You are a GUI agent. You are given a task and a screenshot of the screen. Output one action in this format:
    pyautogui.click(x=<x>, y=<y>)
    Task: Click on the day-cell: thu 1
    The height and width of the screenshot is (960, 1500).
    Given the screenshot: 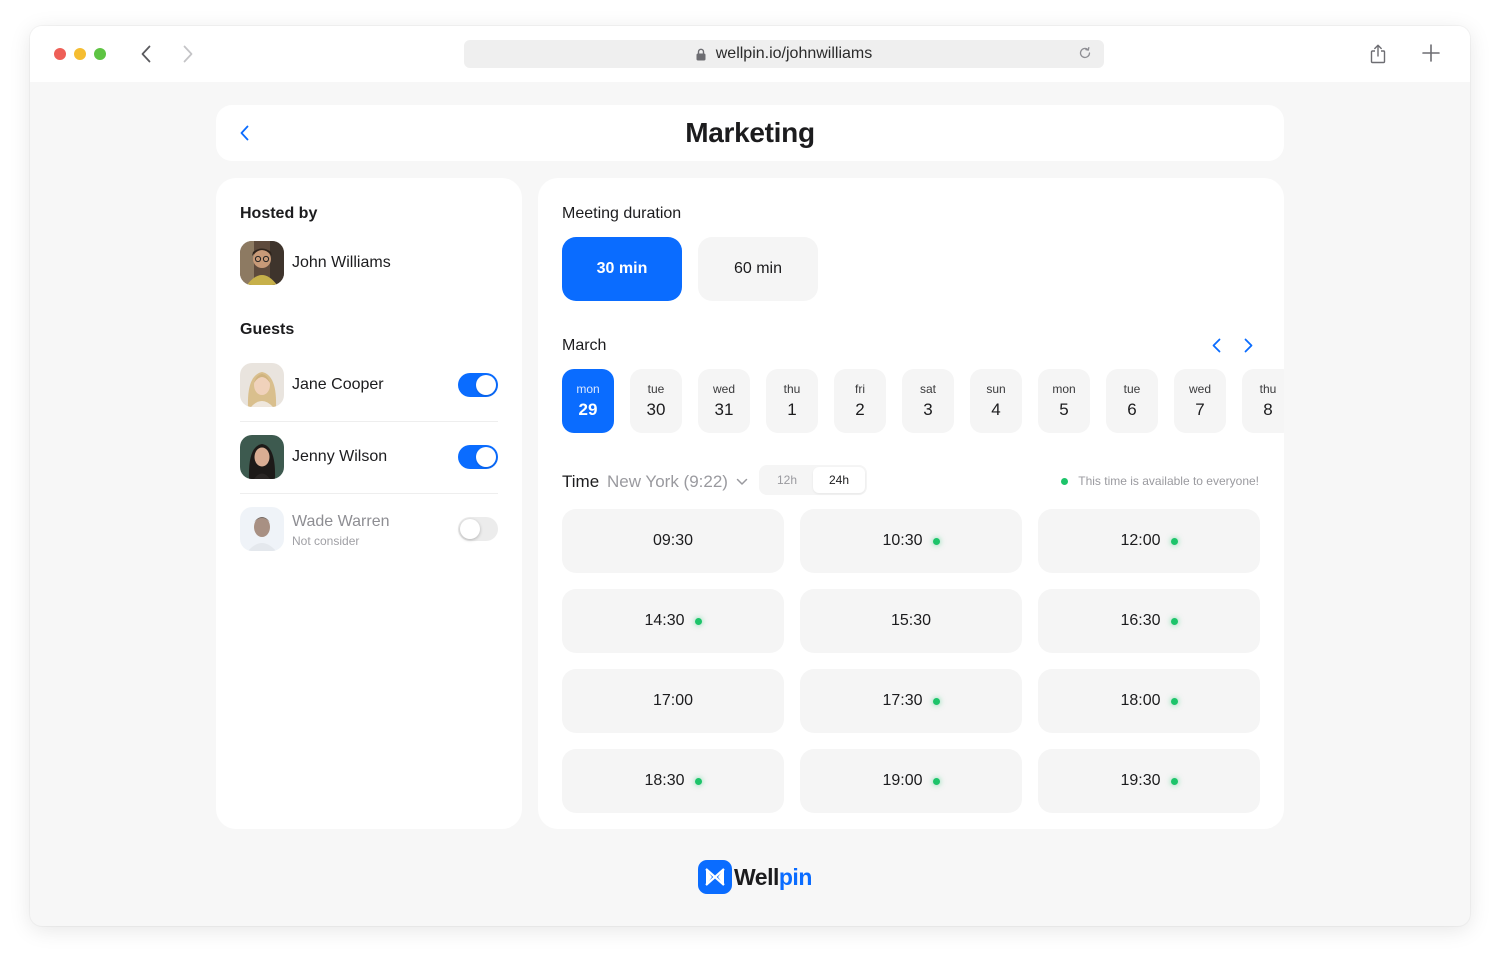 What is the action you would take?
    pyautogui.click(x=792, y=401)
    